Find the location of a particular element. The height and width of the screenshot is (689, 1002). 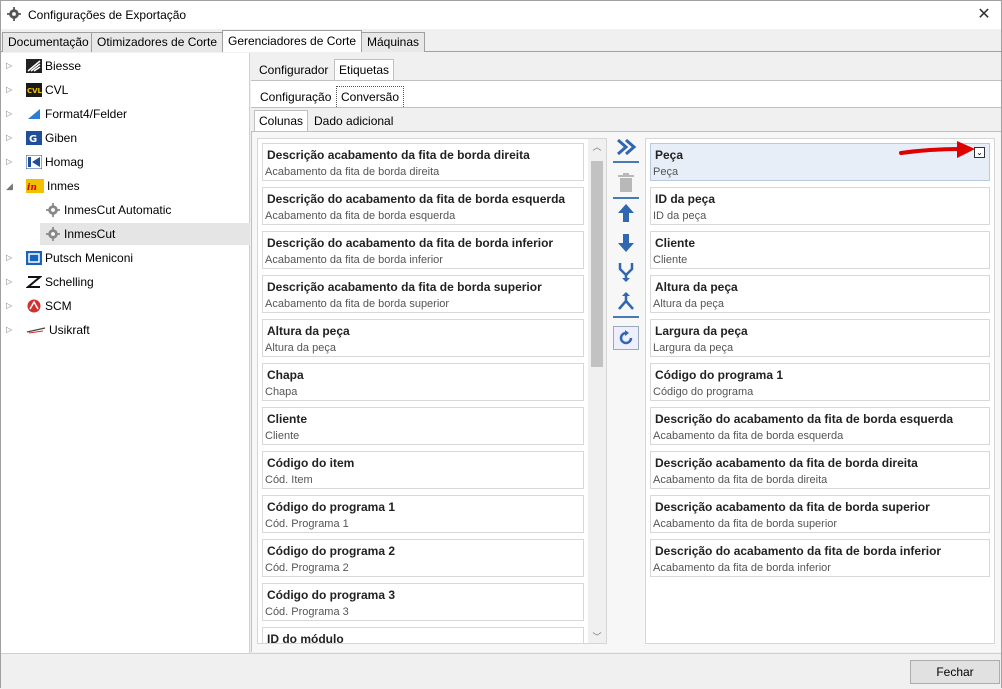

tree-item-label: Schelling is located at coordinates (69, 282).